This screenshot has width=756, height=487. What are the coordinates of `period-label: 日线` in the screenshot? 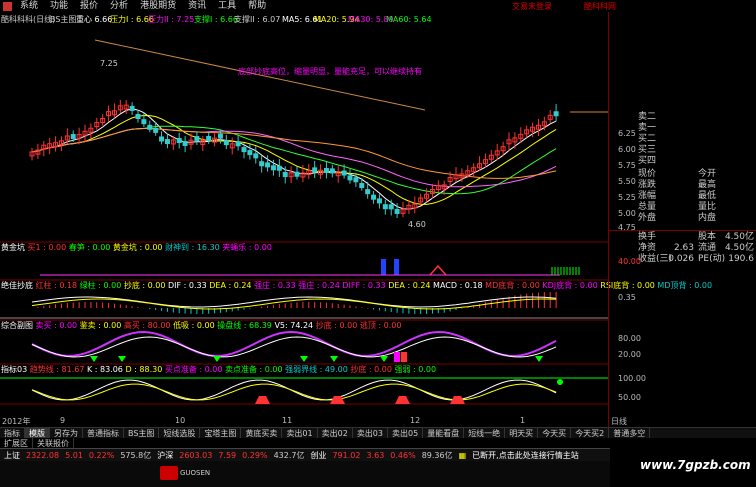 It's located at (619, 421).